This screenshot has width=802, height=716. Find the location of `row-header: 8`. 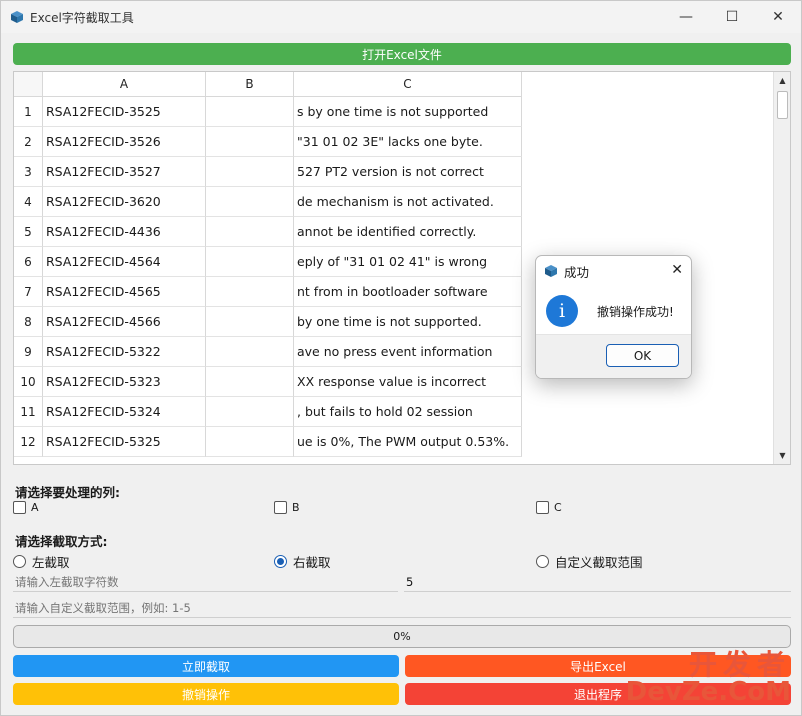

row-header: 8 is located at coordinates (28, 322).